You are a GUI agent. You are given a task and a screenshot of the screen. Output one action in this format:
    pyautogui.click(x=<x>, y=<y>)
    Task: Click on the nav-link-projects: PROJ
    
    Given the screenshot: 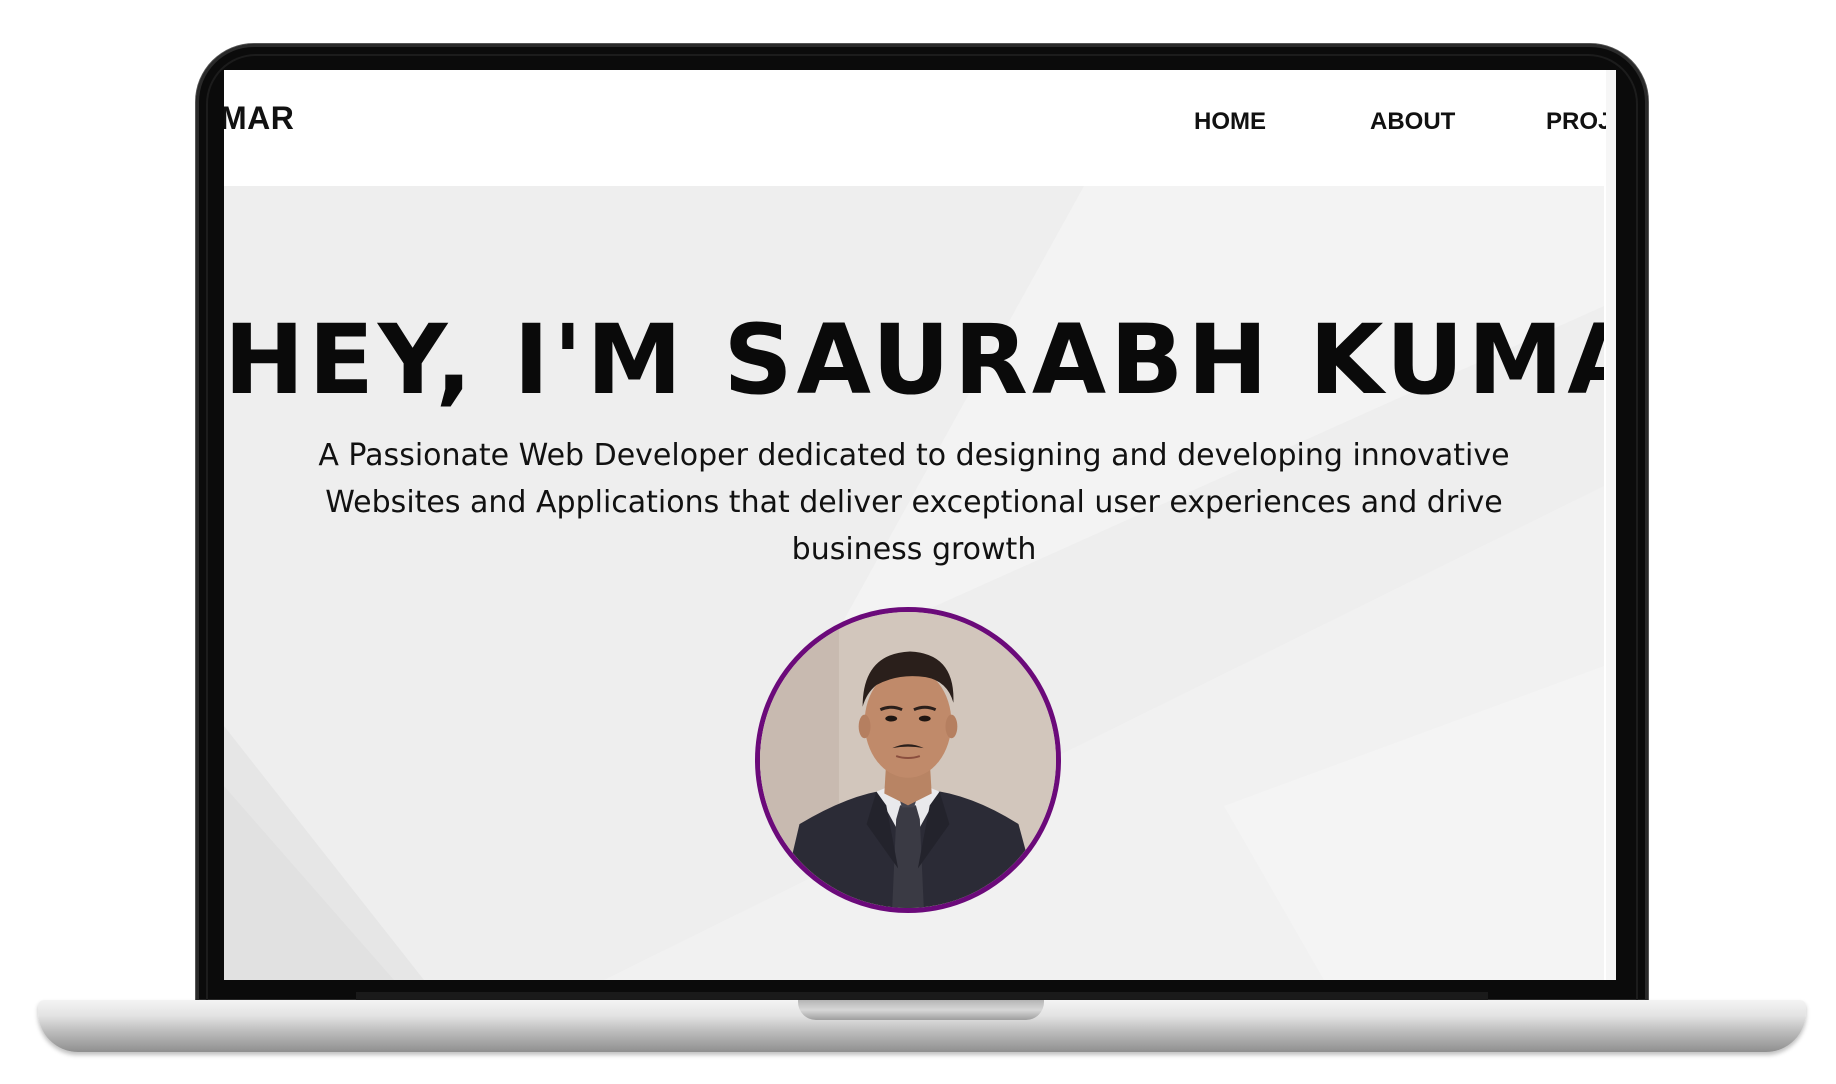 What is the action you would take?
    pyautogui.click(x=1578, y=122)
    